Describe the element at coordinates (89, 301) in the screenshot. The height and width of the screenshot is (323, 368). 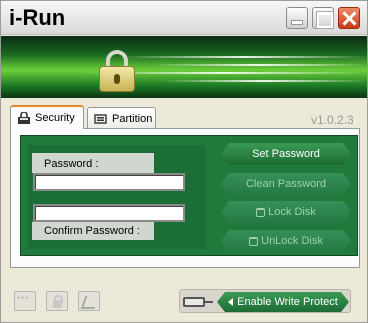
I see `tools-icon` at that location.